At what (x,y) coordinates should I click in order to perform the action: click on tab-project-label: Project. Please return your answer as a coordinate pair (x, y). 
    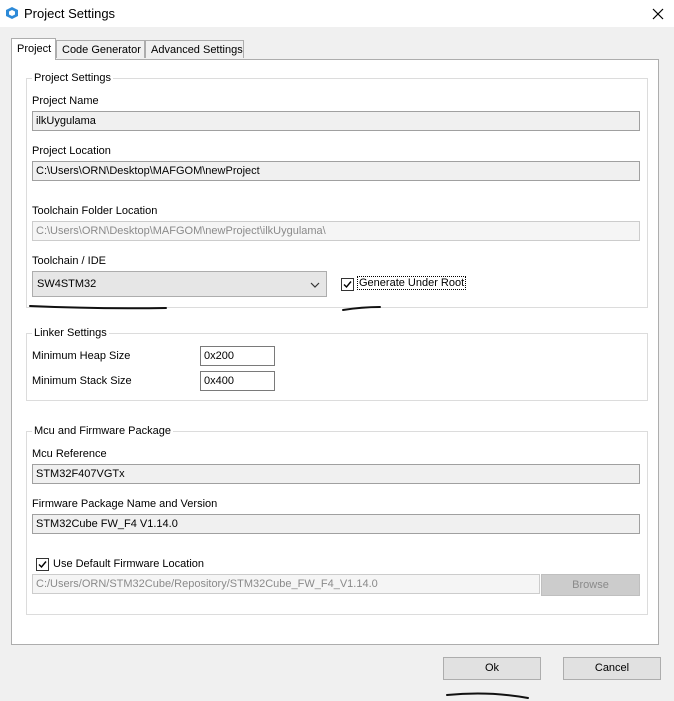
    Looking at the image, I should click on (34, 49).